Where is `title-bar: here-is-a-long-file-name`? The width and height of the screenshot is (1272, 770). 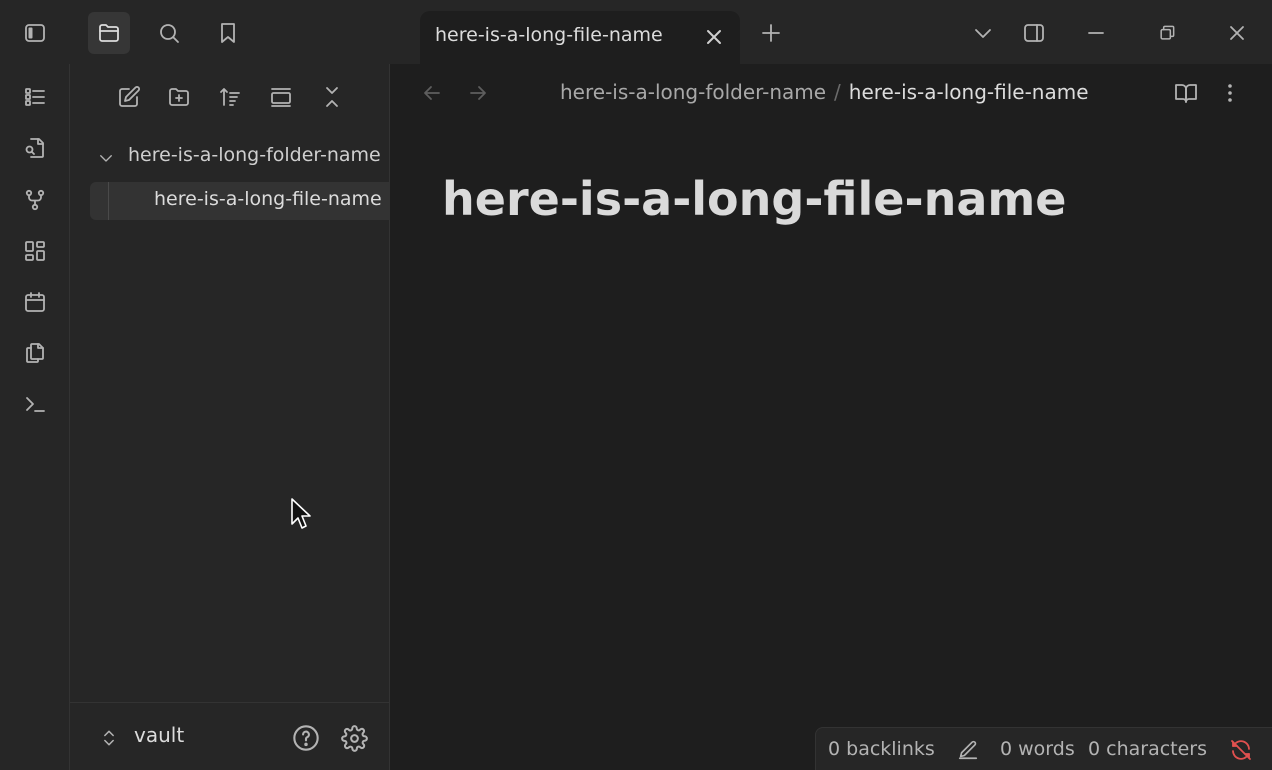 title-bar: here-is-a-long-file-name is located at coordinates (636, 32).